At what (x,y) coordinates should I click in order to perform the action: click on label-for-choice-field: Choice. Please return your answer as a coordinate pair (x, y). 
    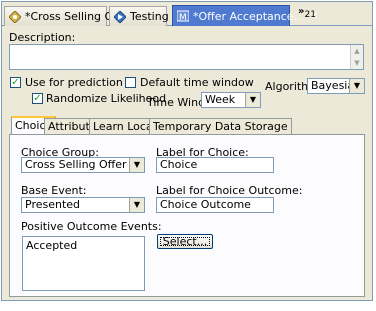
    Looking at the image, I should click on (215, 165).